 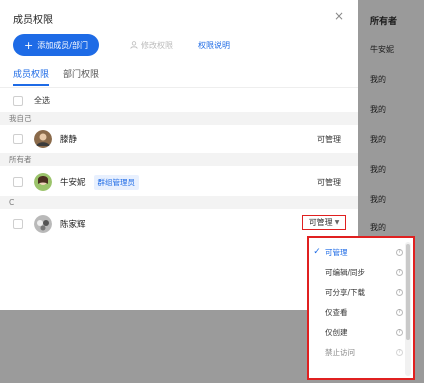 I want to click on menu-item-label: 仅查看, so click(x=336, y=312).